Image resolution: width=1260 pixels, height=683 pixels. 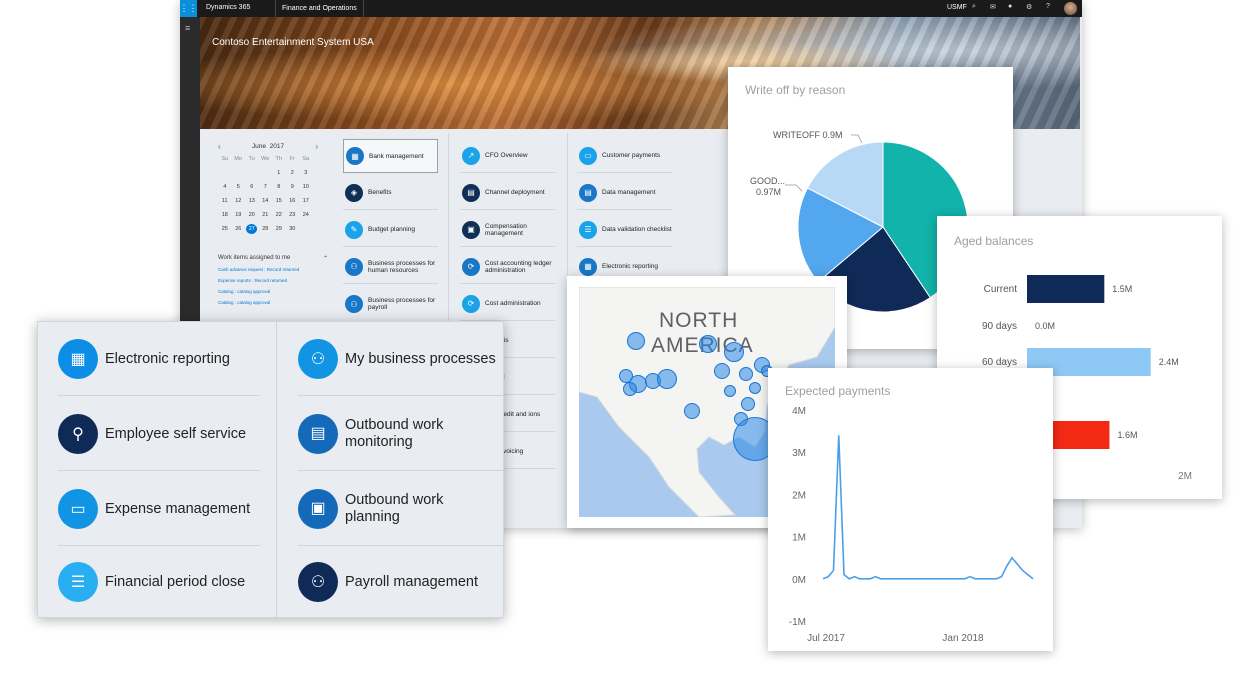 I want to click on budget-icon: ✎, so click(x=354, y=229).